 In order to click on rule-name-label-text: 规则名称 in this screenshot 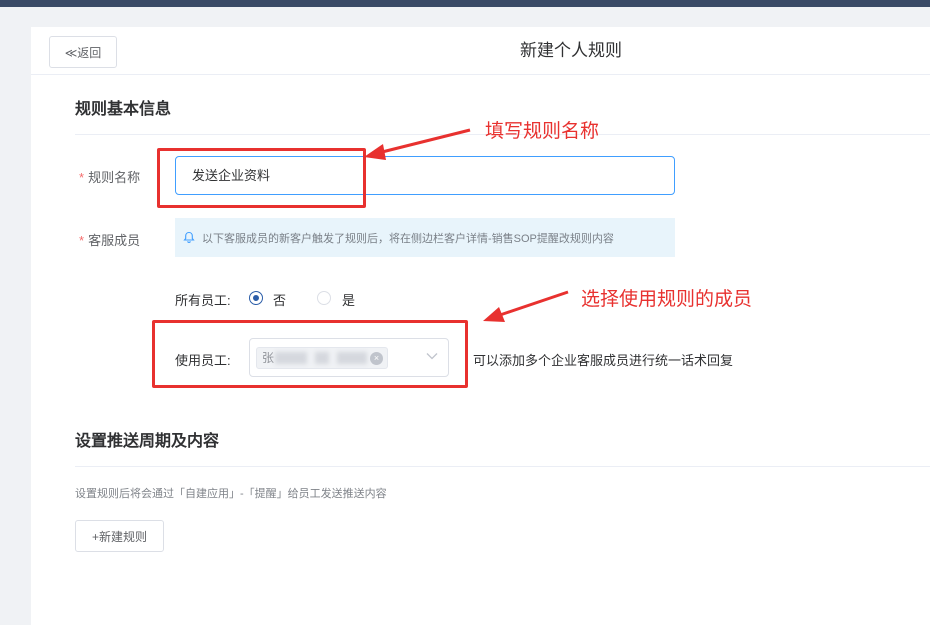, I will do `click(114, 177)`.